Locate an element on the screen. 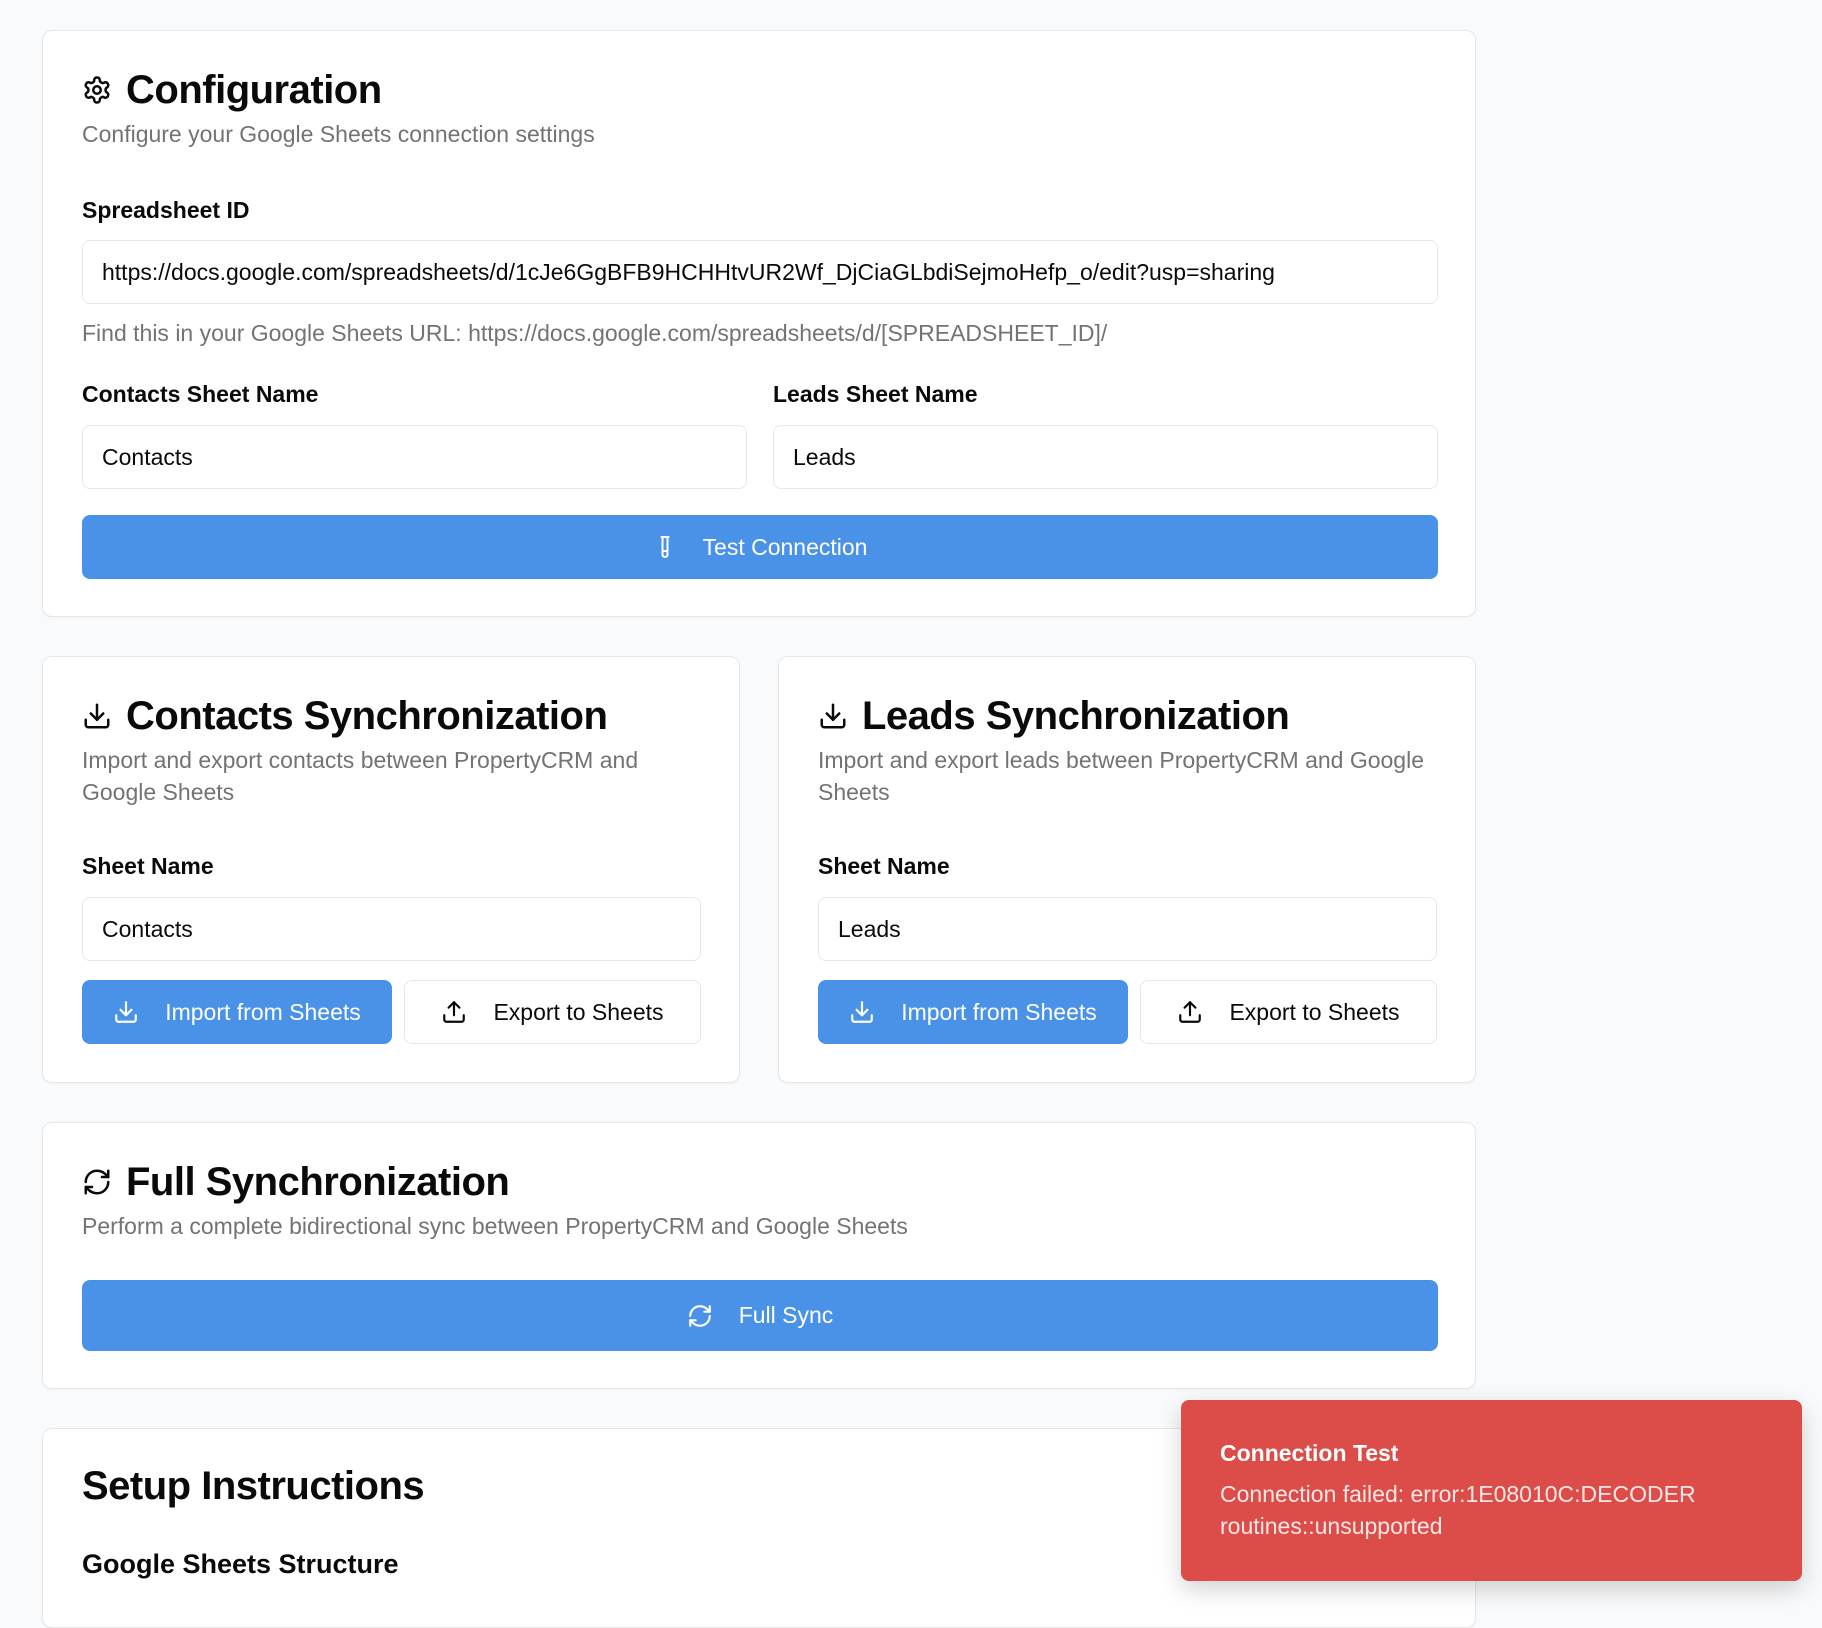 The height and width of the screenshot is (1628, 1822). leads-sheet-label: Sheet Name is located at coordinates (884, 866).